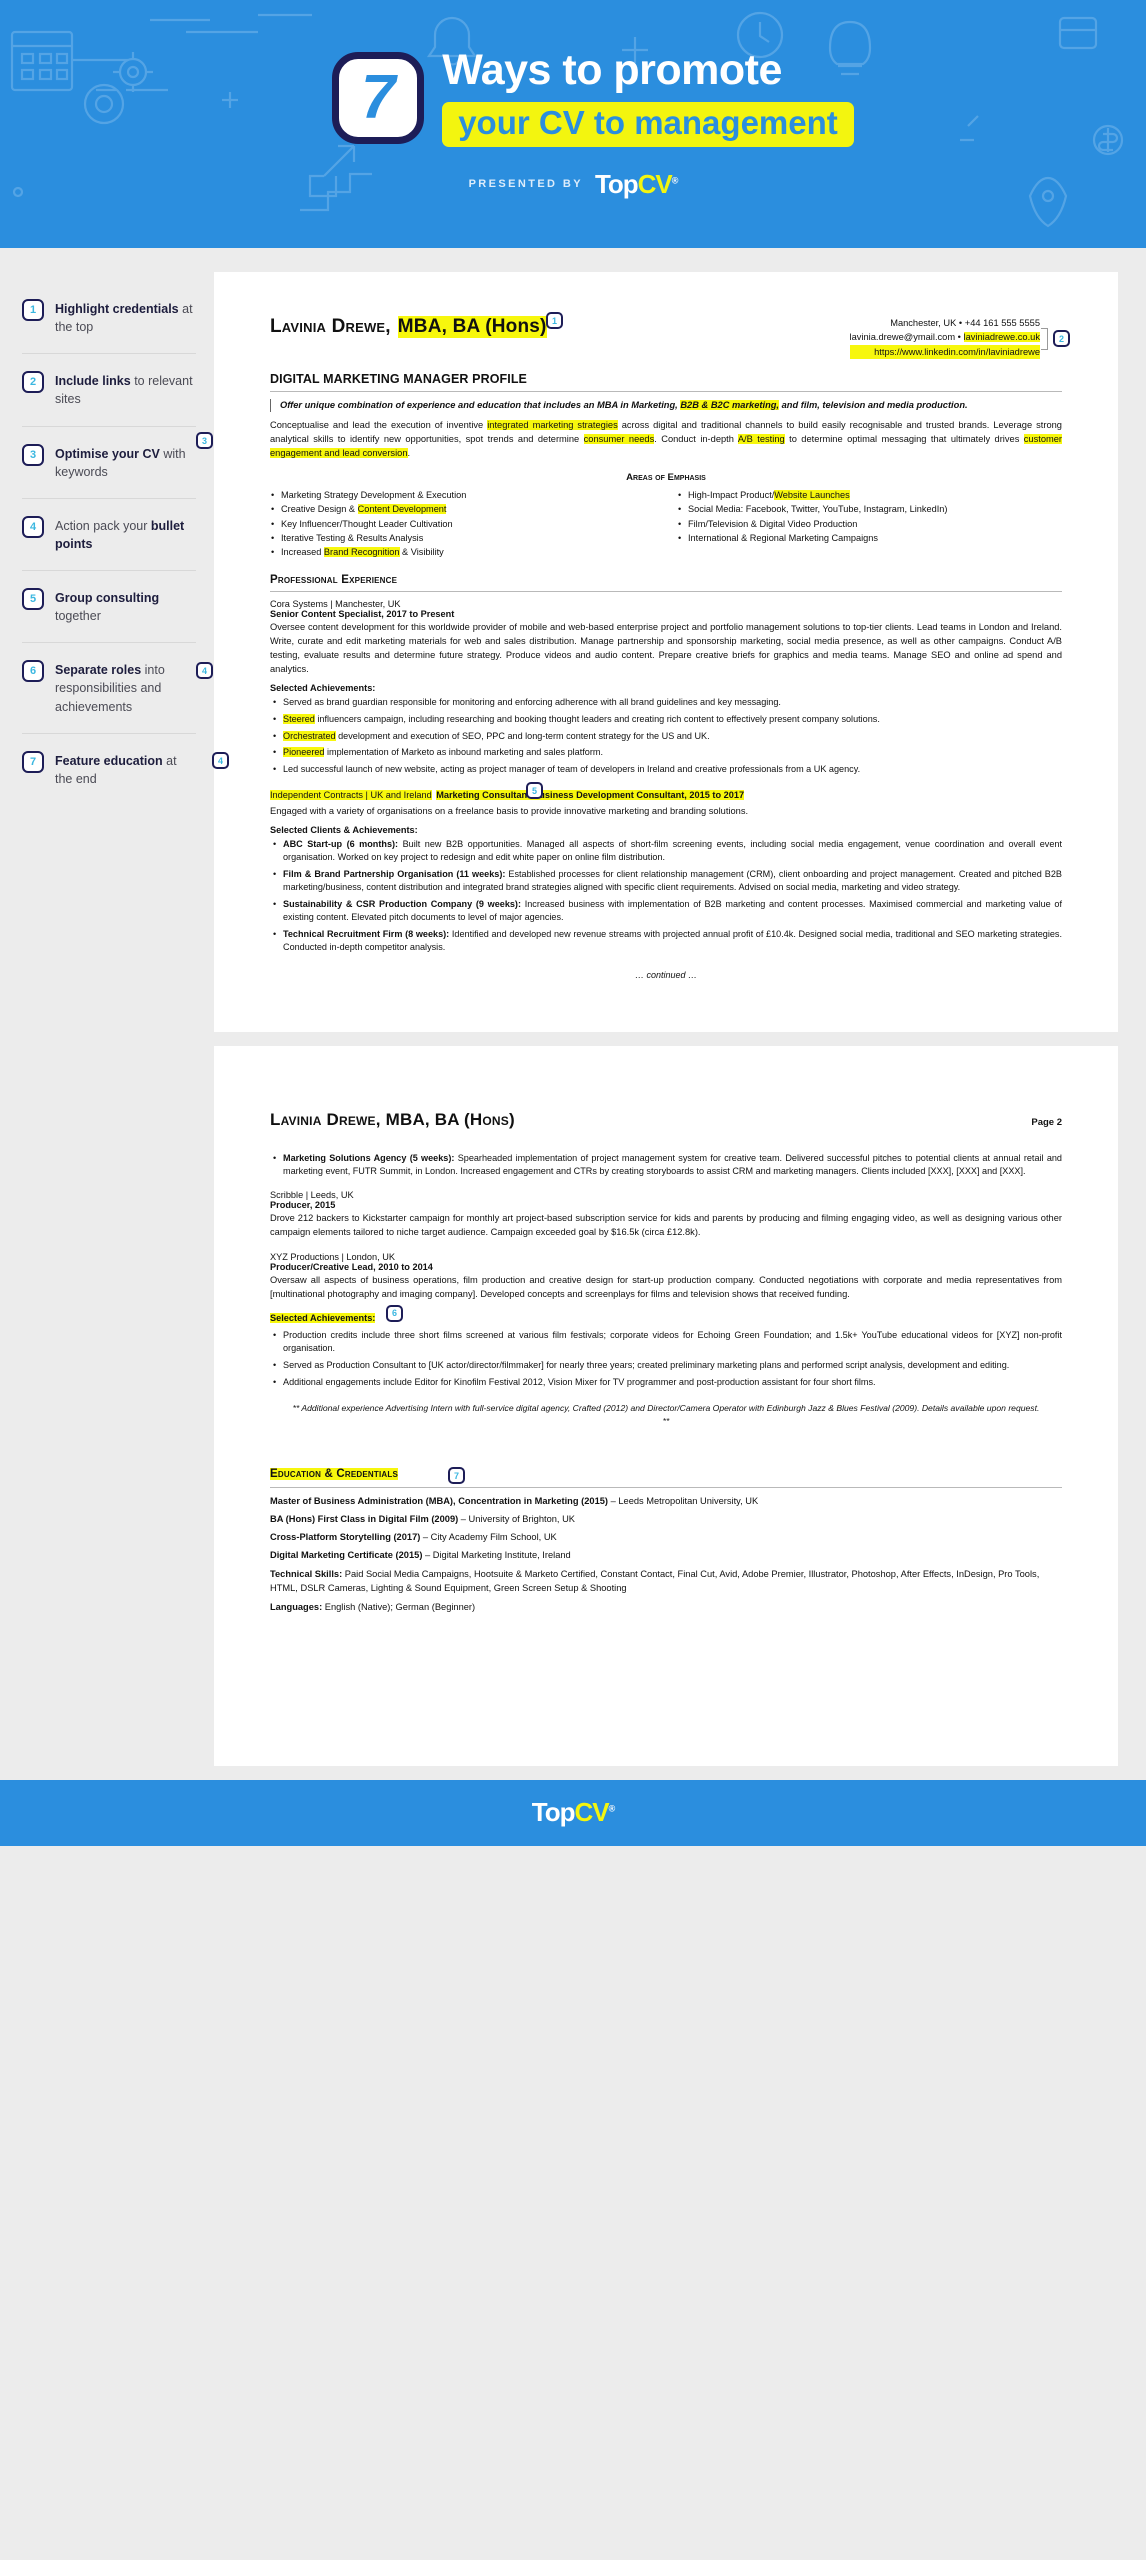 The height and width of the screenshot is (2560, 1146). Describe the element at coordinates (303, 1205) in the screenshot. I see `job3-title: Producer, 2015` at that location.